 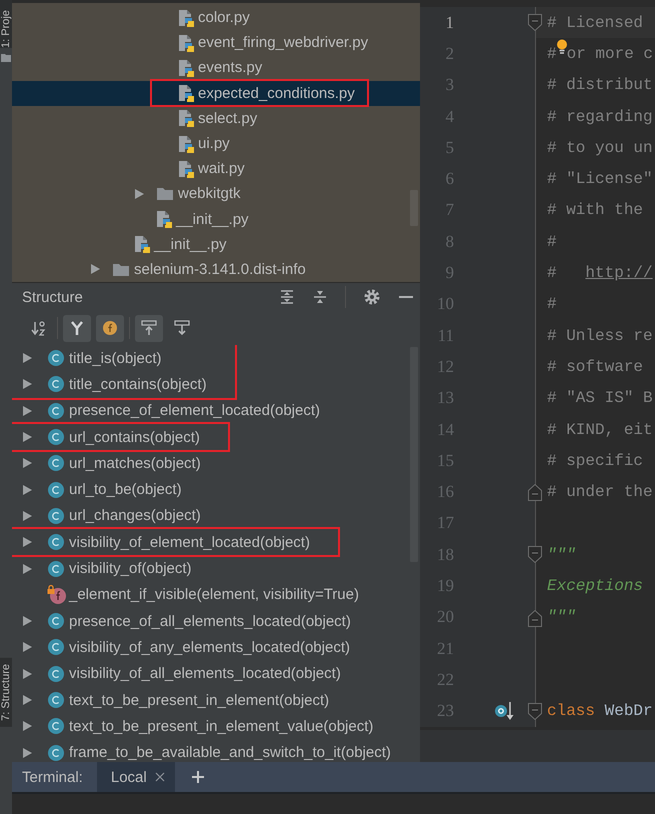 I want to click on settings-icon, so click(x=372, y=297).